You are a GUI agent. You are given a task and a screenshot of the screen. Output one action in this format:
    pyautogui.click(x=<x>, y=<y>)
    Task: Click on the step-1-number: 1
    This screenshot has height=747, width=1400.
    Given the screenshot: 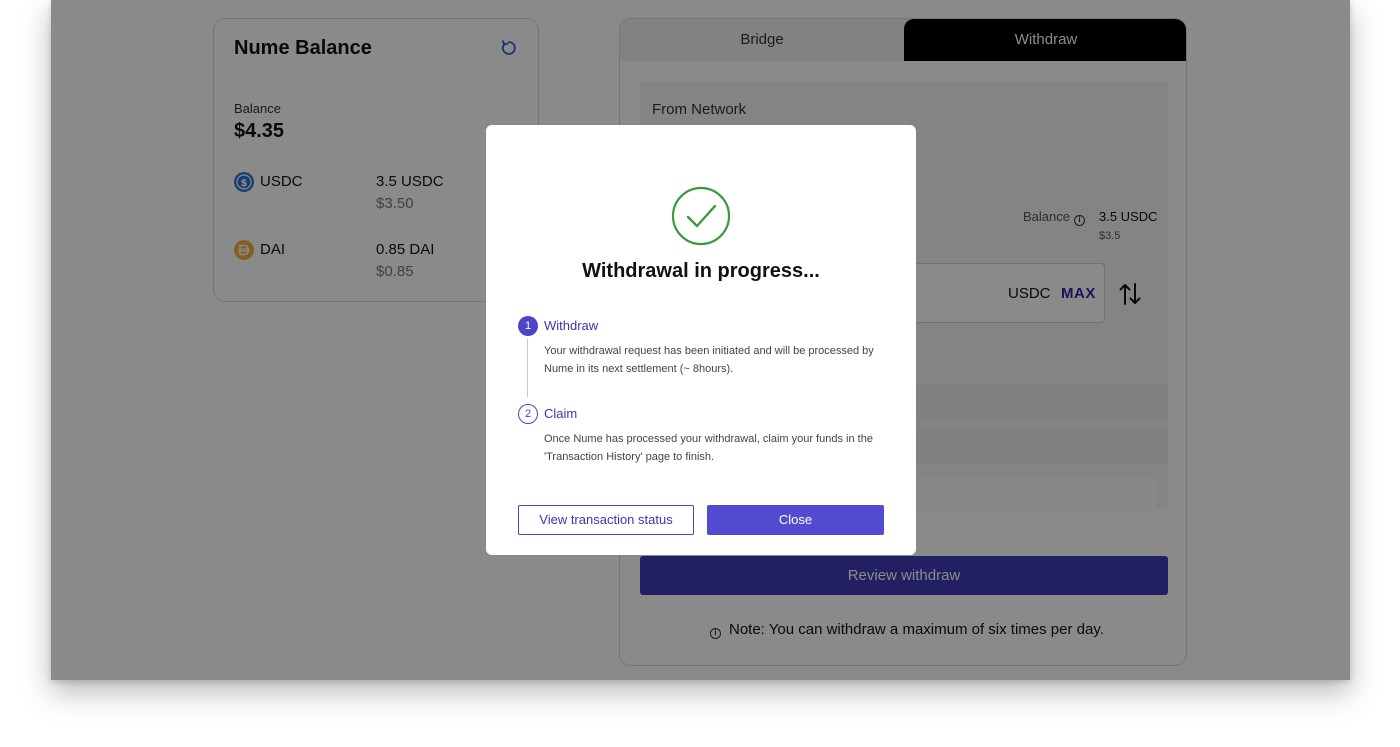 What is the action you would take?
    pyautogui.click(x=528, y=326)
    